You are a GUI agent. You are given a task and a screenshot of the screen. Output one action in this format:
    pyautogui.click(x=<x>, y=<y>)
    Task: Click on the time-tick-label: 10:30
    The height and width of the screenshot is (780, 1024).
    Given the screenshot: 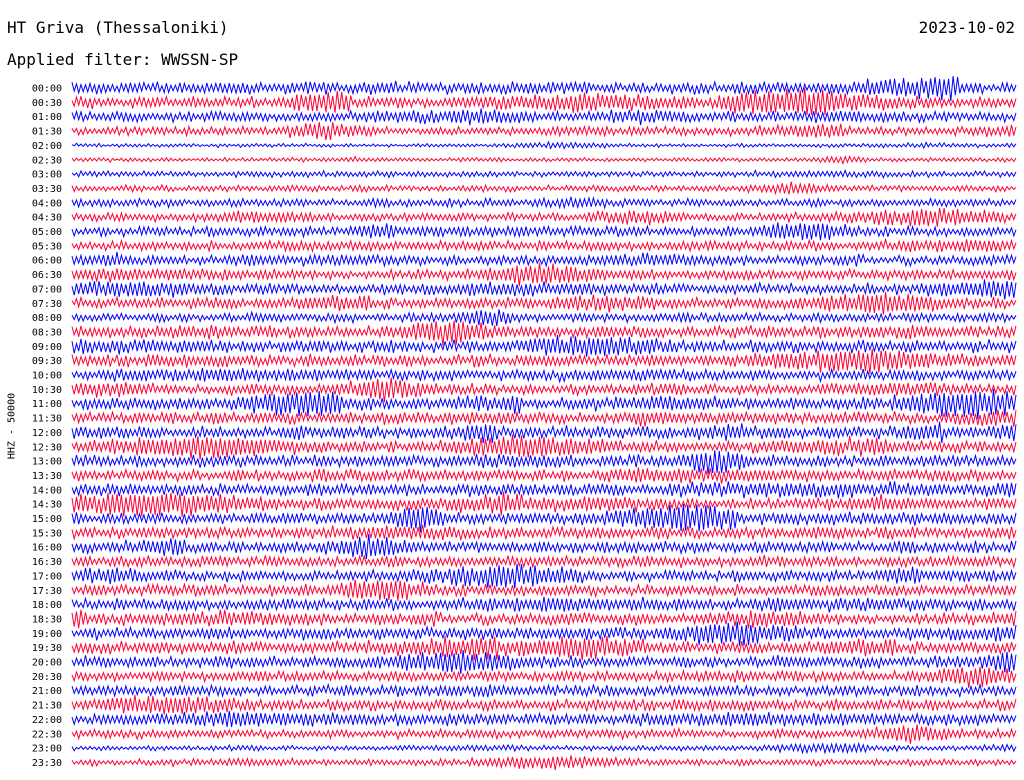 What is the action you would take?
    pyautogui.click(x=47, y=390)
    